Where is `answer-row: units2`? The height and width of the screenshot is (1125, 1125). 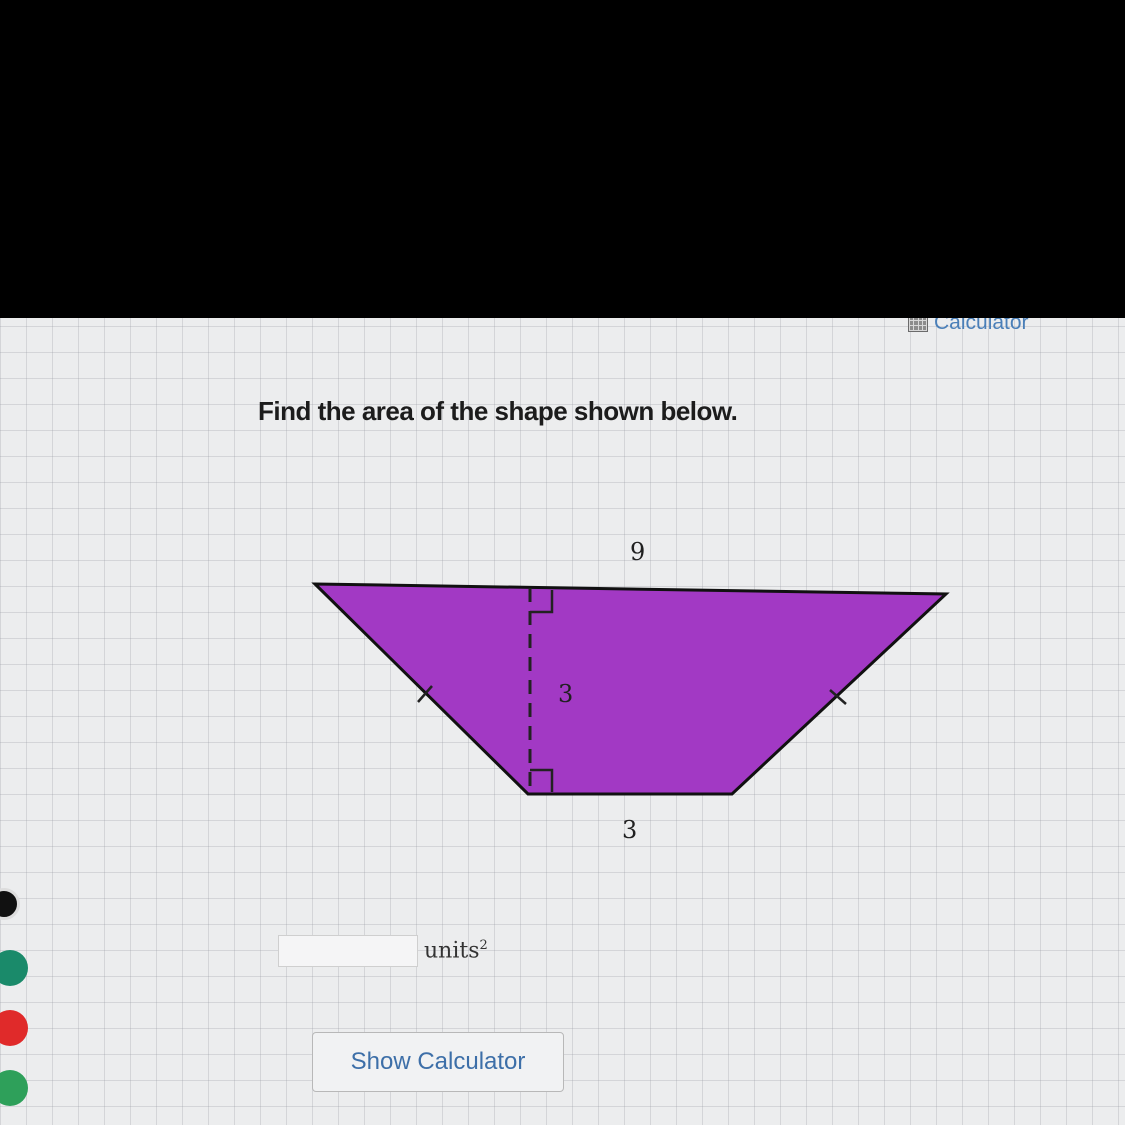 answer-row: units2 is located at coordinates (383, 949).